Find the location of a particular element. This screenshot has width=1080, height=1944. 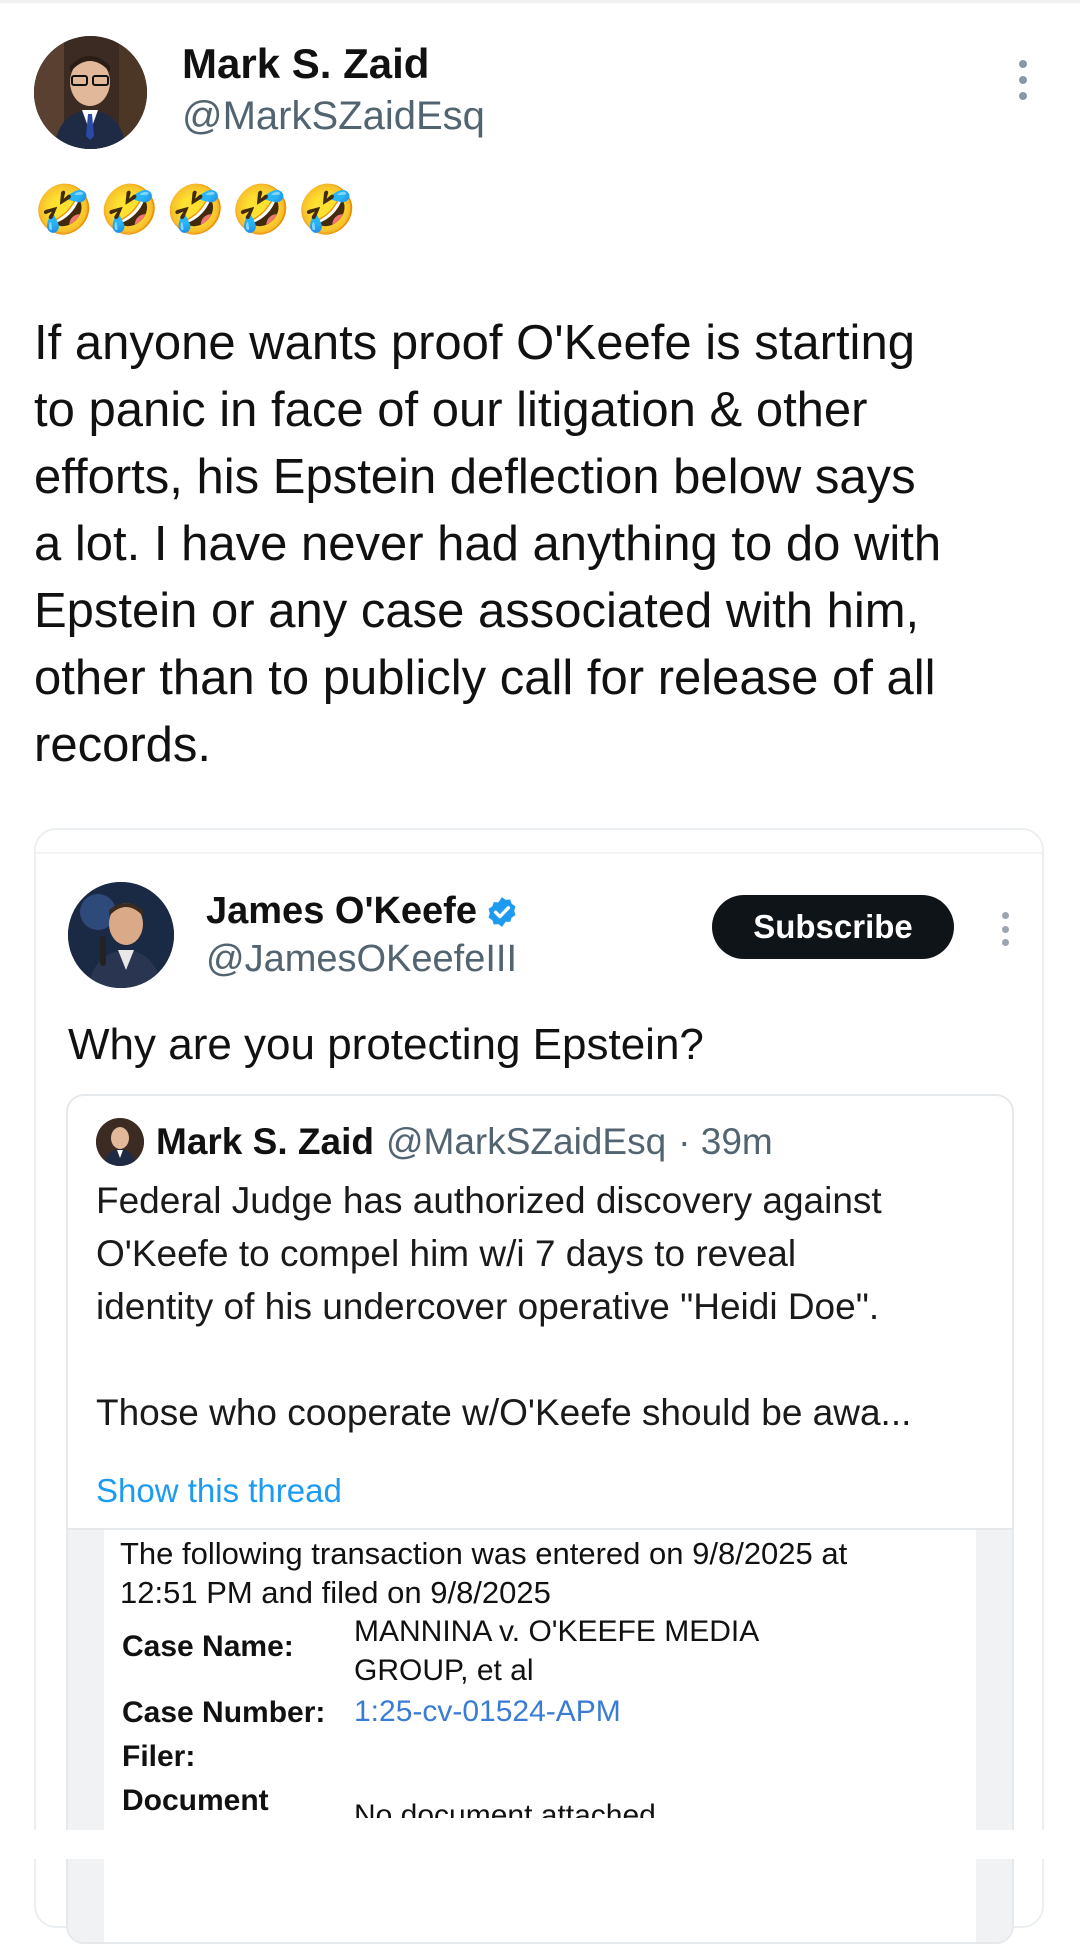

quote-author-avatar is located at coordinates (121, 935).